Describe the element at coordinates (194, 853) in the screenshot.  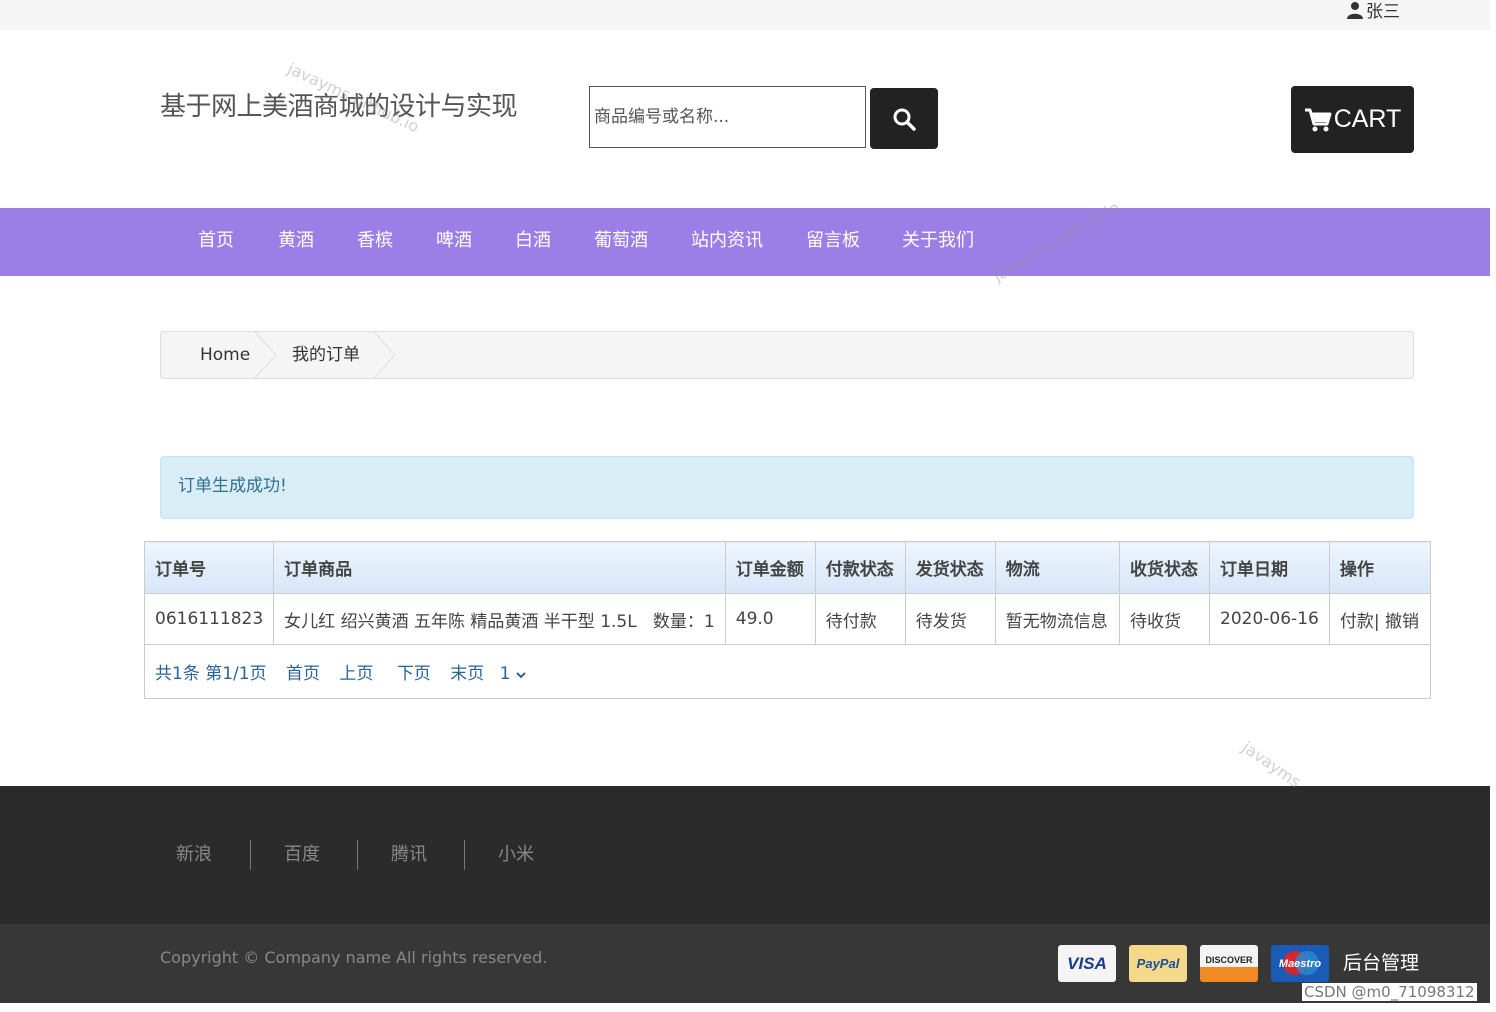
I see `footer-link-sina: 新浪` at that location.